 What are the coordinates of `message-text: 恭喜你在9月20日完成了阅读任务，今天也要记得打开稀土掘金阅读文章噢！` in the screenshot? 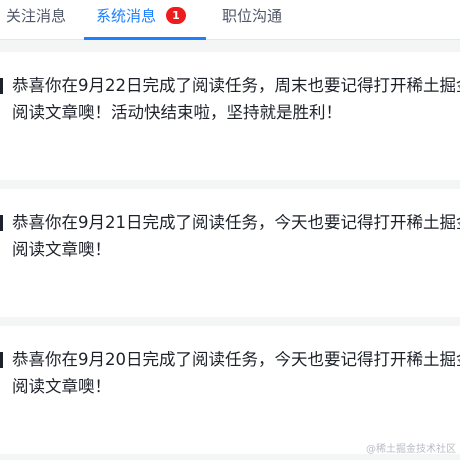 It's located at (236, 373).